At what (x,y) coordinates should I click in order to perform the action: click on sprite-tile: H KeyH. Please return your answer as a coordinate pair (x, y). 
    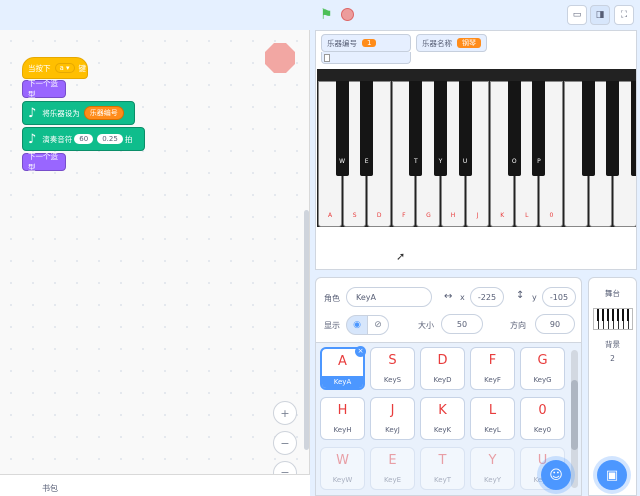
    Looking at the image, I should click on (342, 418).